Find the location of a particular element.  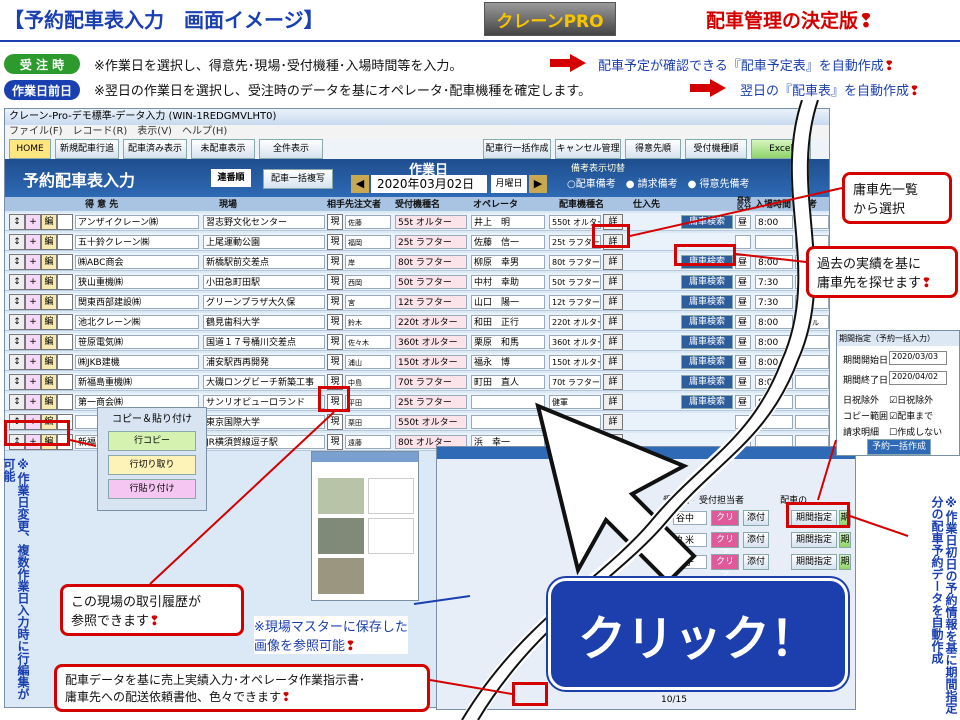

click-badge: クリック！ is located at coordinates (698, 634).